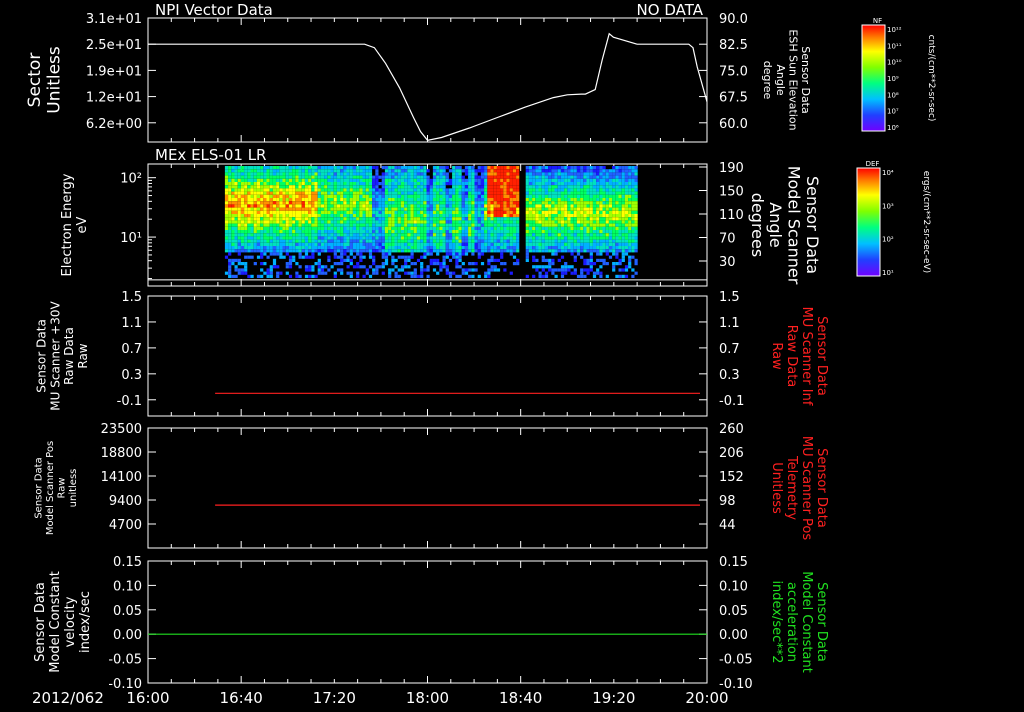 The image size is (1024, 712). What do you see at coordinates (431, 222) in the screenshot?
I see `panel-2-heatmap` at bounding box center [431, 222].